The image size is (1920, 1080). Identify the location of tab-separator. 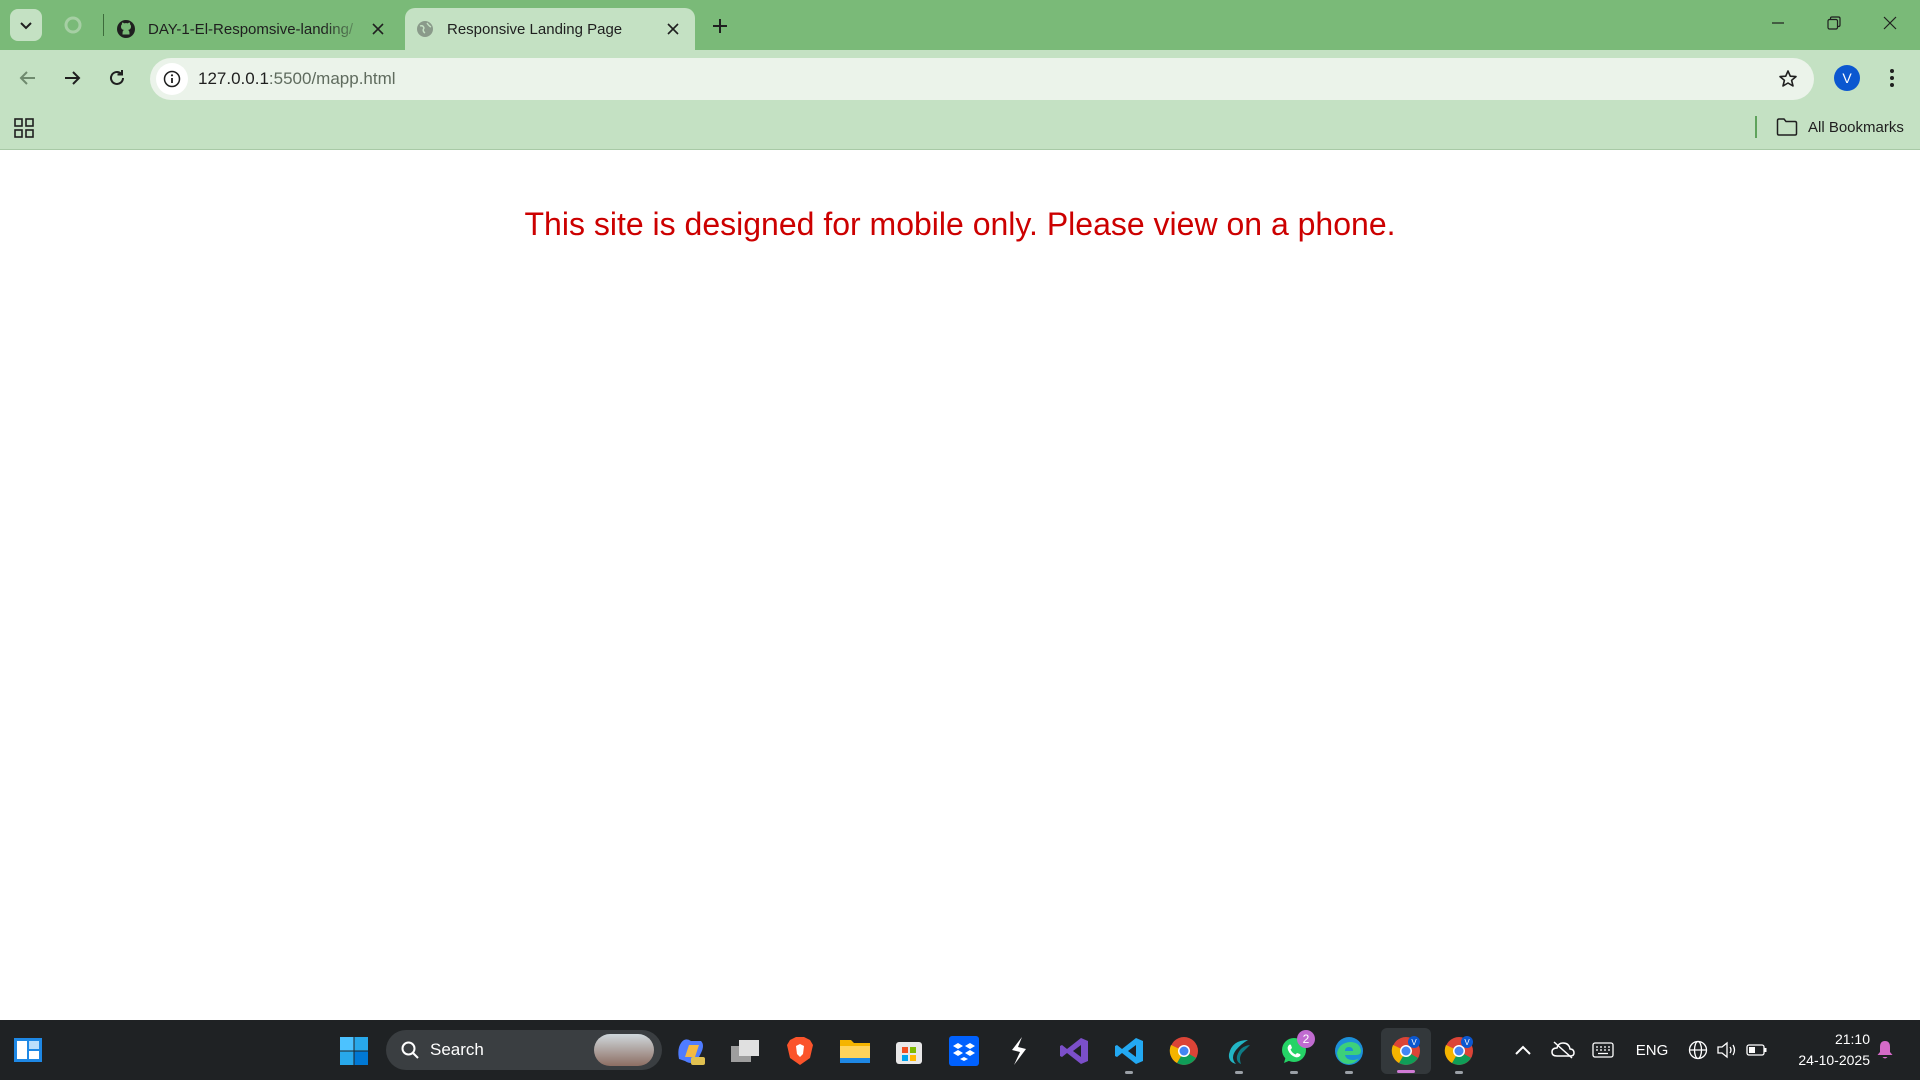
(103, 25).